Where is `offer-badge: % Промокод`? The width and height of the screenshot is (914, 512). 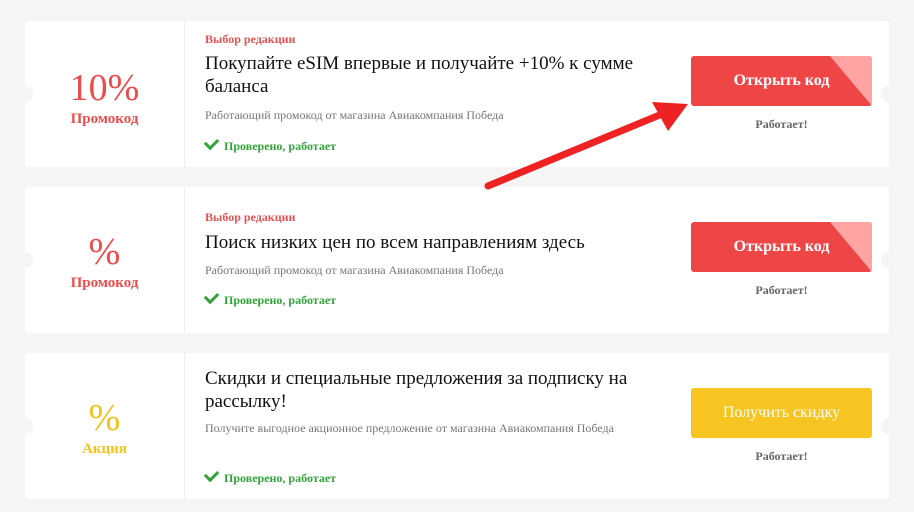
offer-badge: % Промокод is located at coordinates (105, 260).